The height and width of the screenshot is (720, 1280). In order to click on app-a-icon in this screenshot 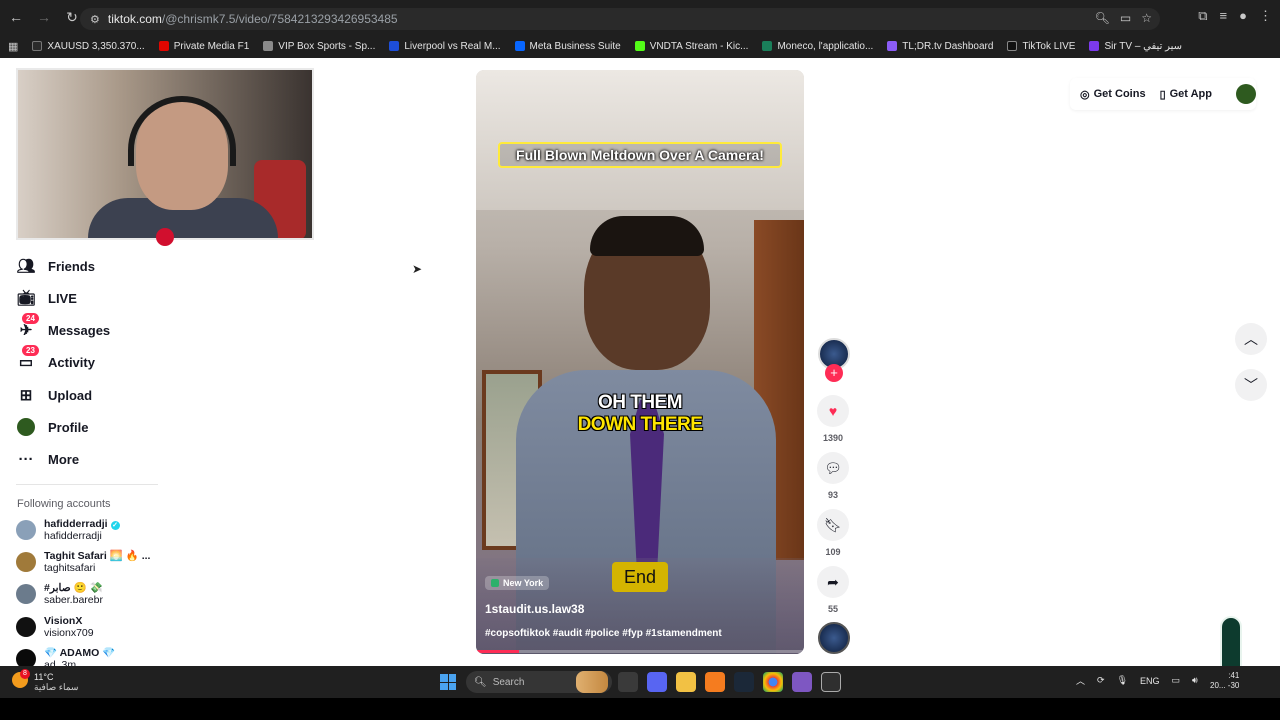, I will do `click(715, 682)`.